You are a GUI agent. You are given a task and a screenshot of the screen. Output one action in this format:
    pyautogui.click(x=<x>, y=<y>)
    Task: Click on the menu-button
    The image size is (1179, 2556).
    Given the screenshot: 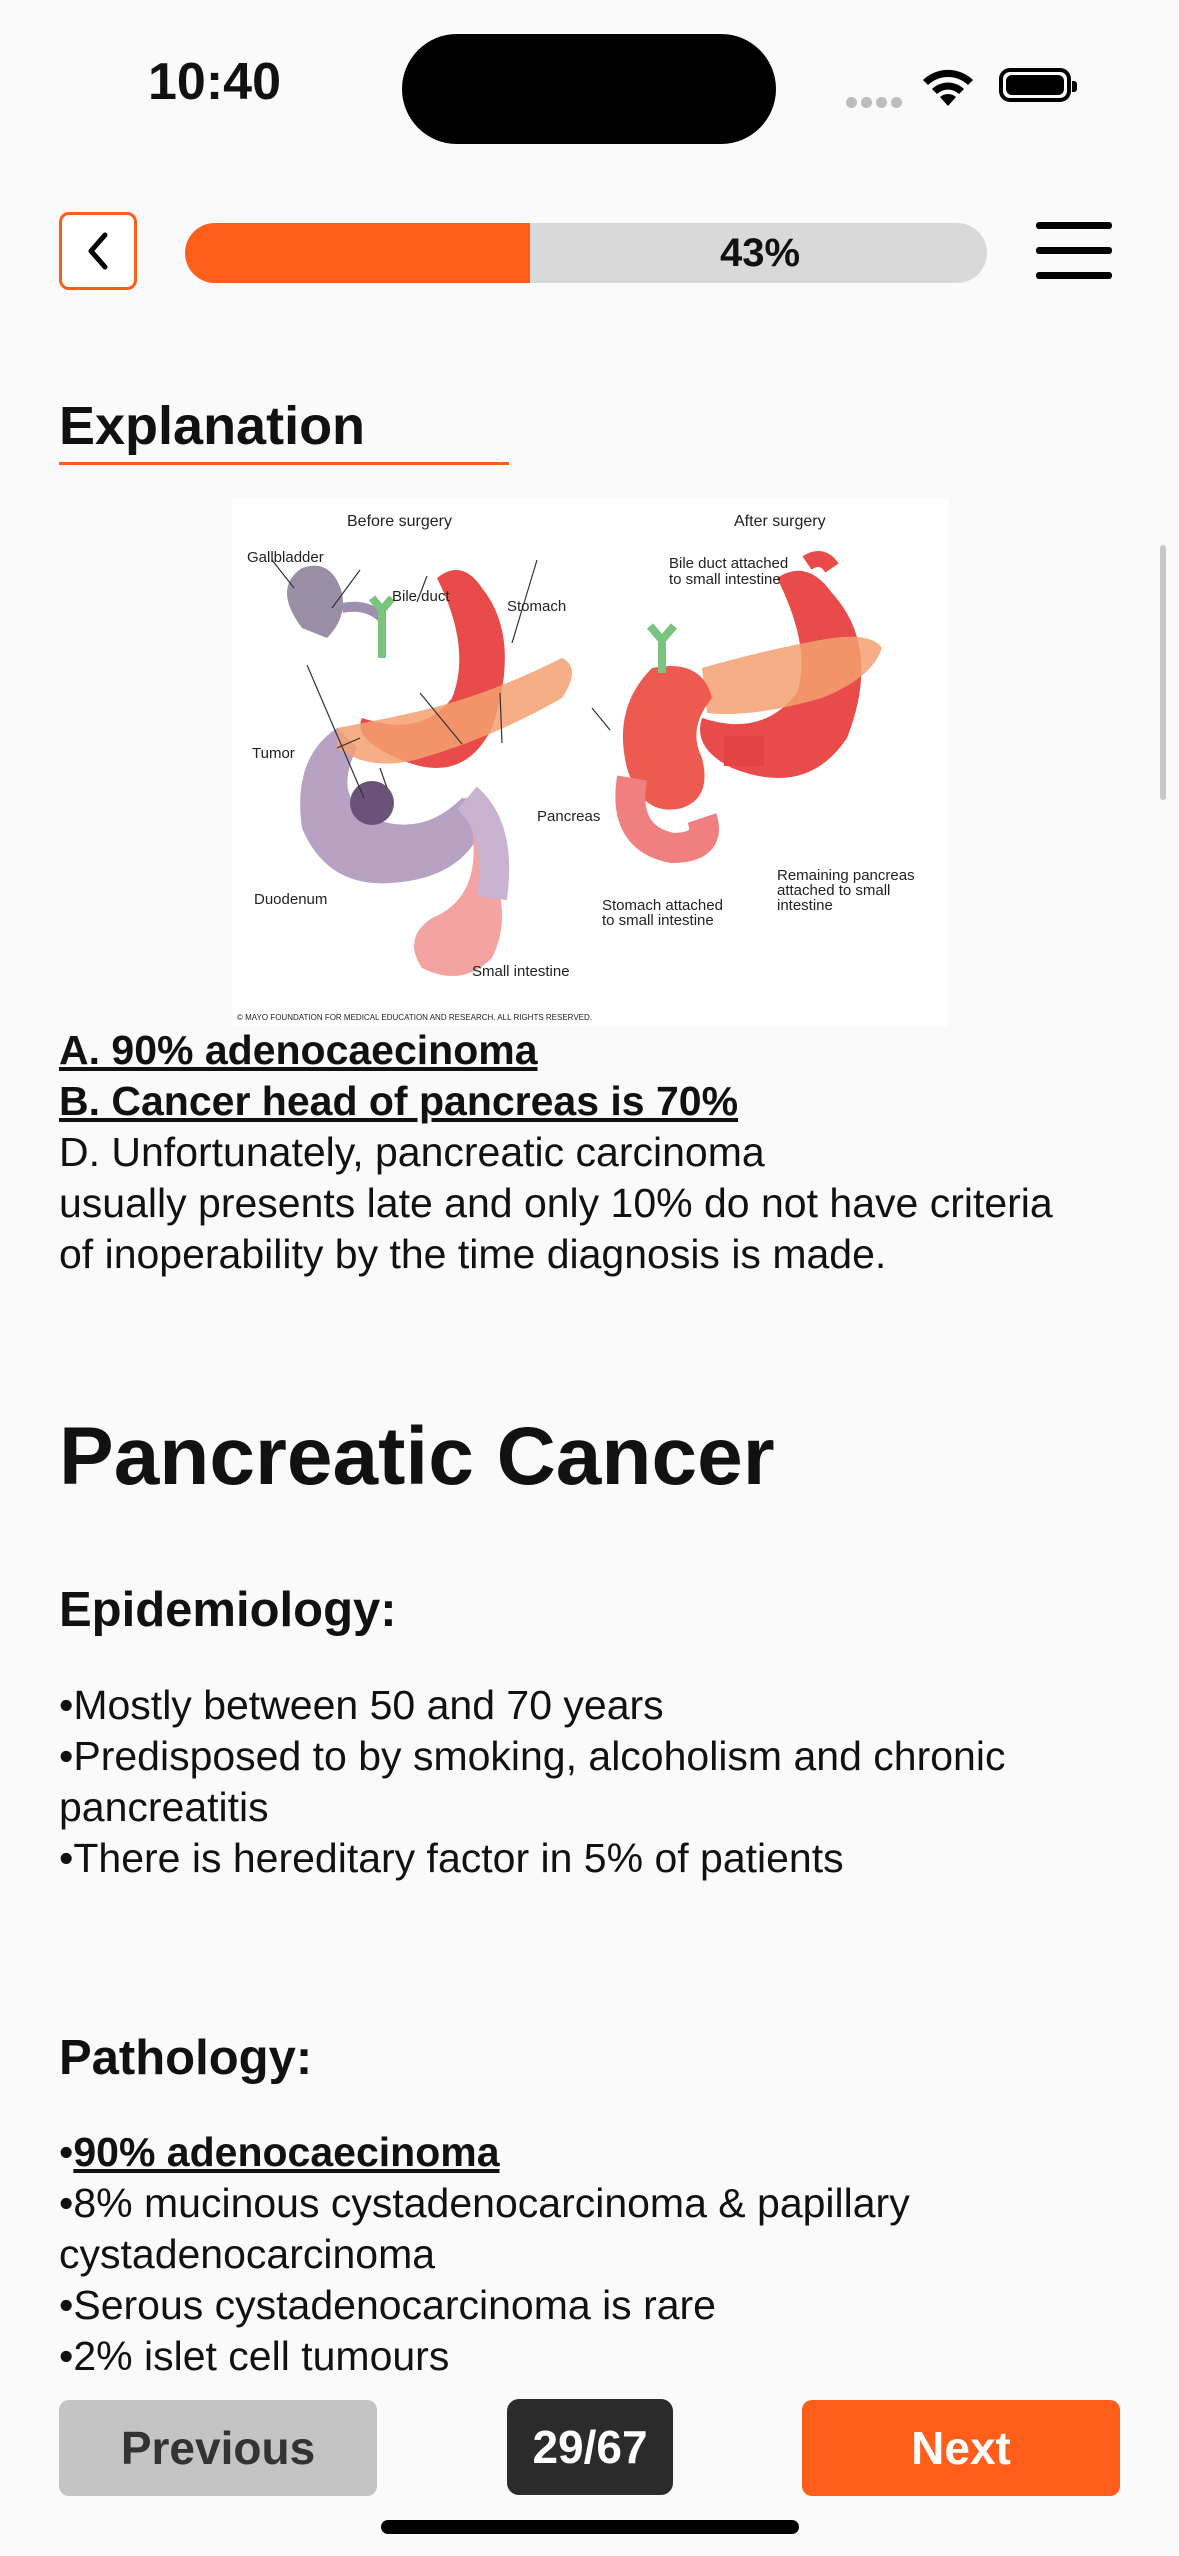 What is the action you would take?
    pyautogui.click(x=1075, y=252)
    